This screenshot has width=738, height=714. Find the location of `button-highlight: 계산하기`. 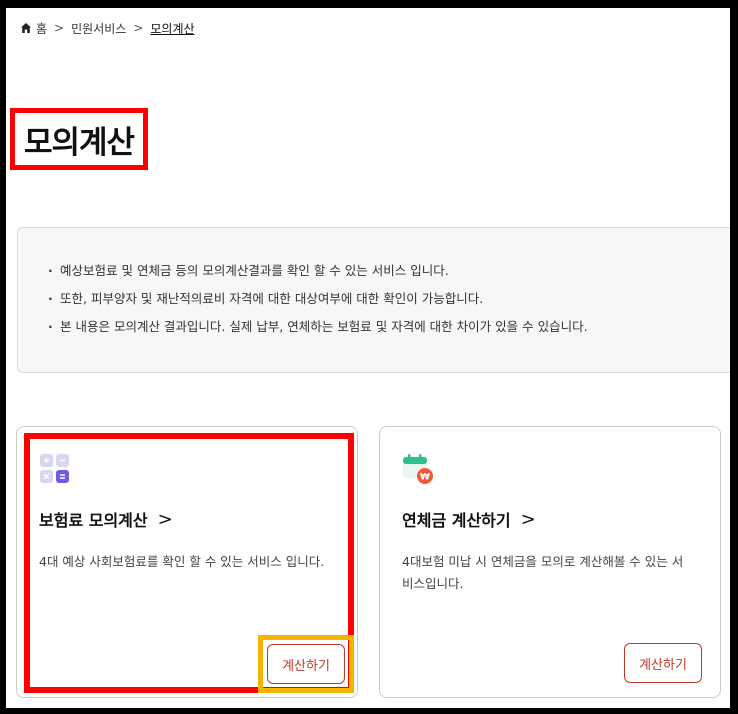

button-highlight: 계산하기 is located at coordinates (306, 664).